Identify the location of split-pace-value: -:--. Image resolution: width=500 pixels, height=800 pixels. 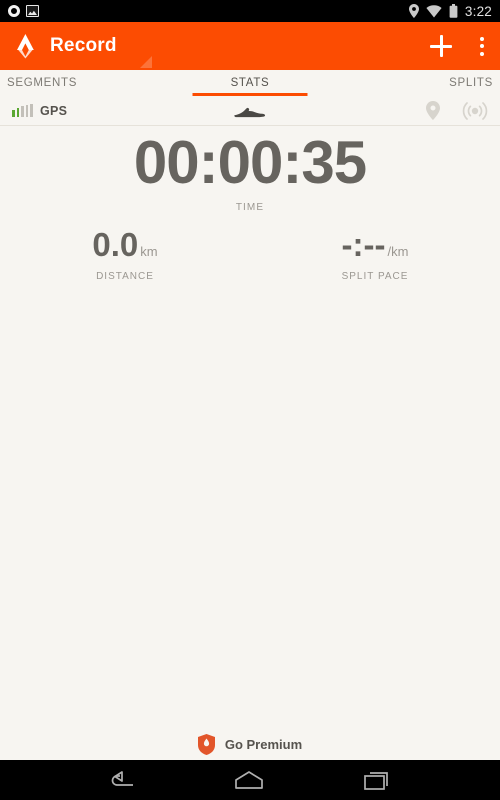
(363, 244).